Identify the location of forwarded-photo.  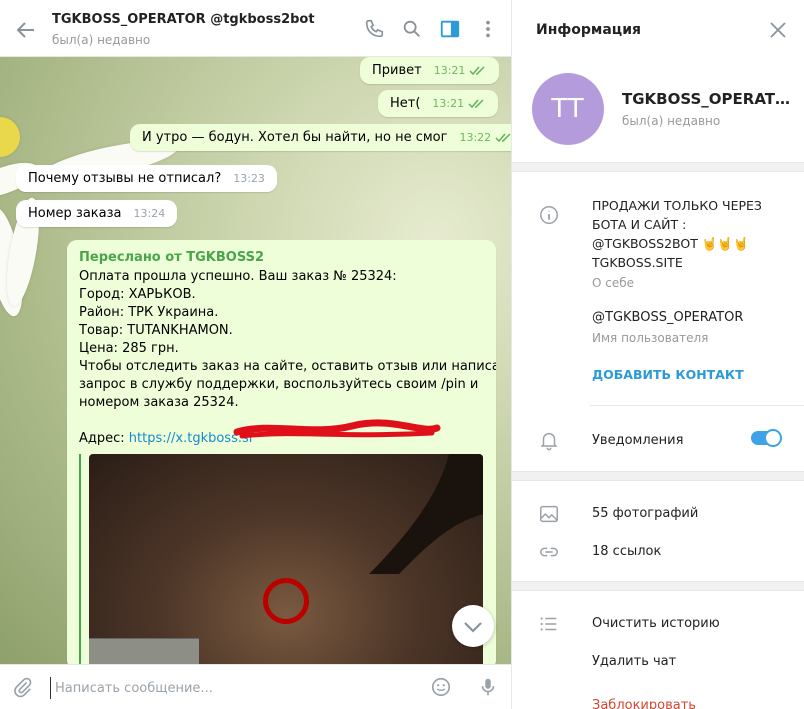
(286, 559).